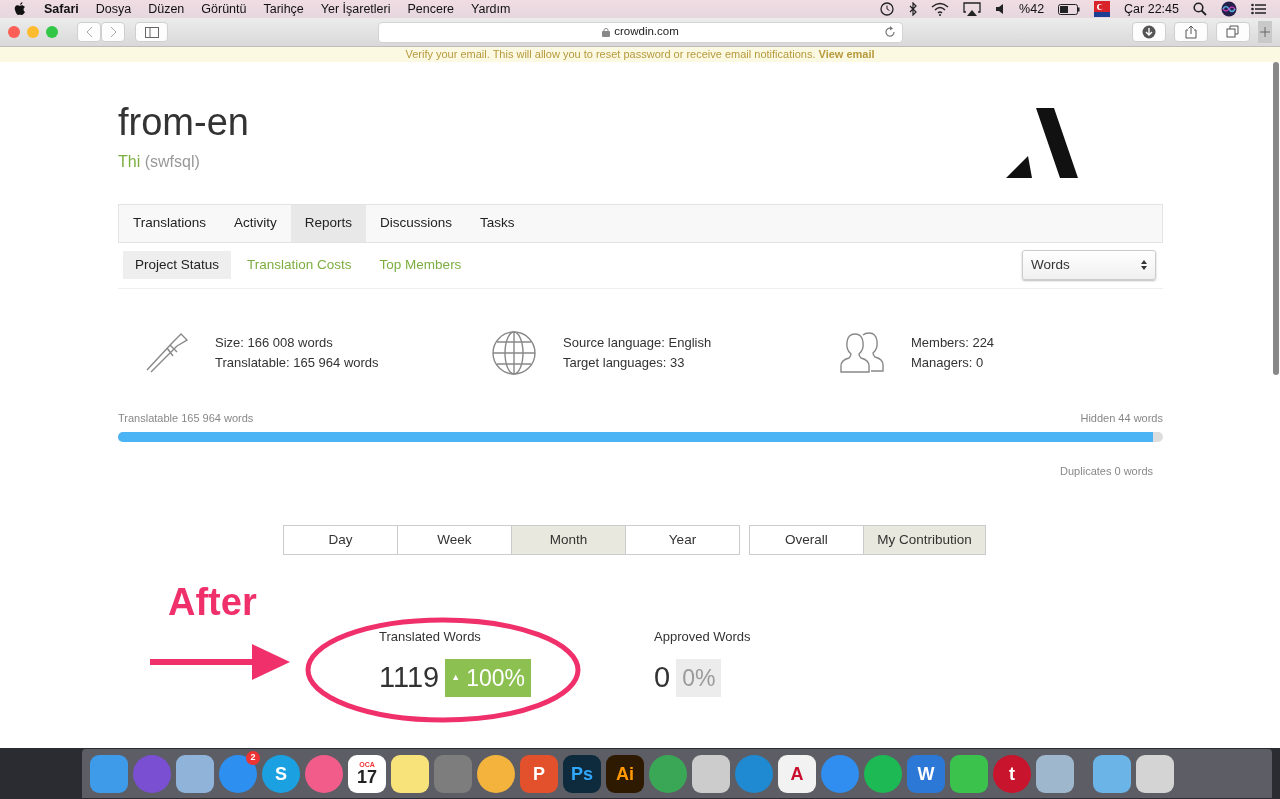  I want to click on owner-handle: (swfsql), so click(172, 161).